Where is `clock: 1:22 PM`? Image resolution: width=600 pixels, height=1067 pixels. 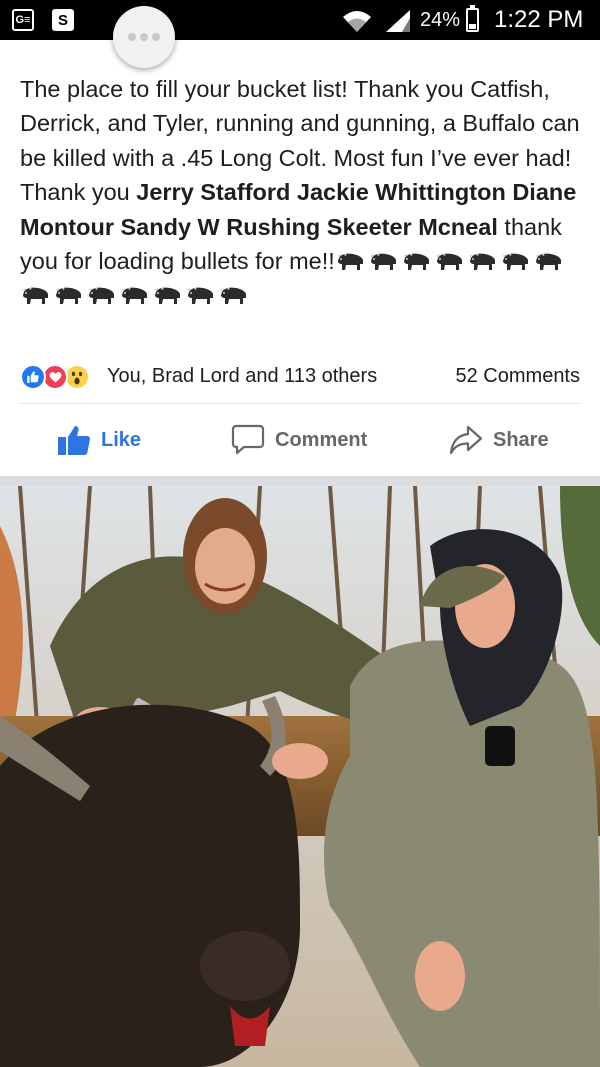 clock: 1:22 PM is located at coordinates (539, 19).